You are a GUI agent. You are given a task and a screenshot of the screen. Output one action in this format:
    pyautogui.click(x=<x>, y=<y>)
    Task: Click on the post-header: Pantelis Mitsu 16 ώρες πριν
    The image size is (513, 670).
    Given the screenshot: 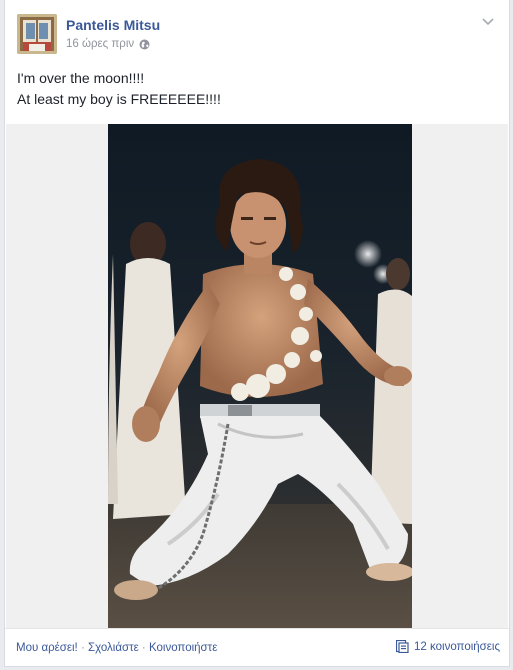 What is the action you would take?
    pyautogui.click(x=258, y=34)
    